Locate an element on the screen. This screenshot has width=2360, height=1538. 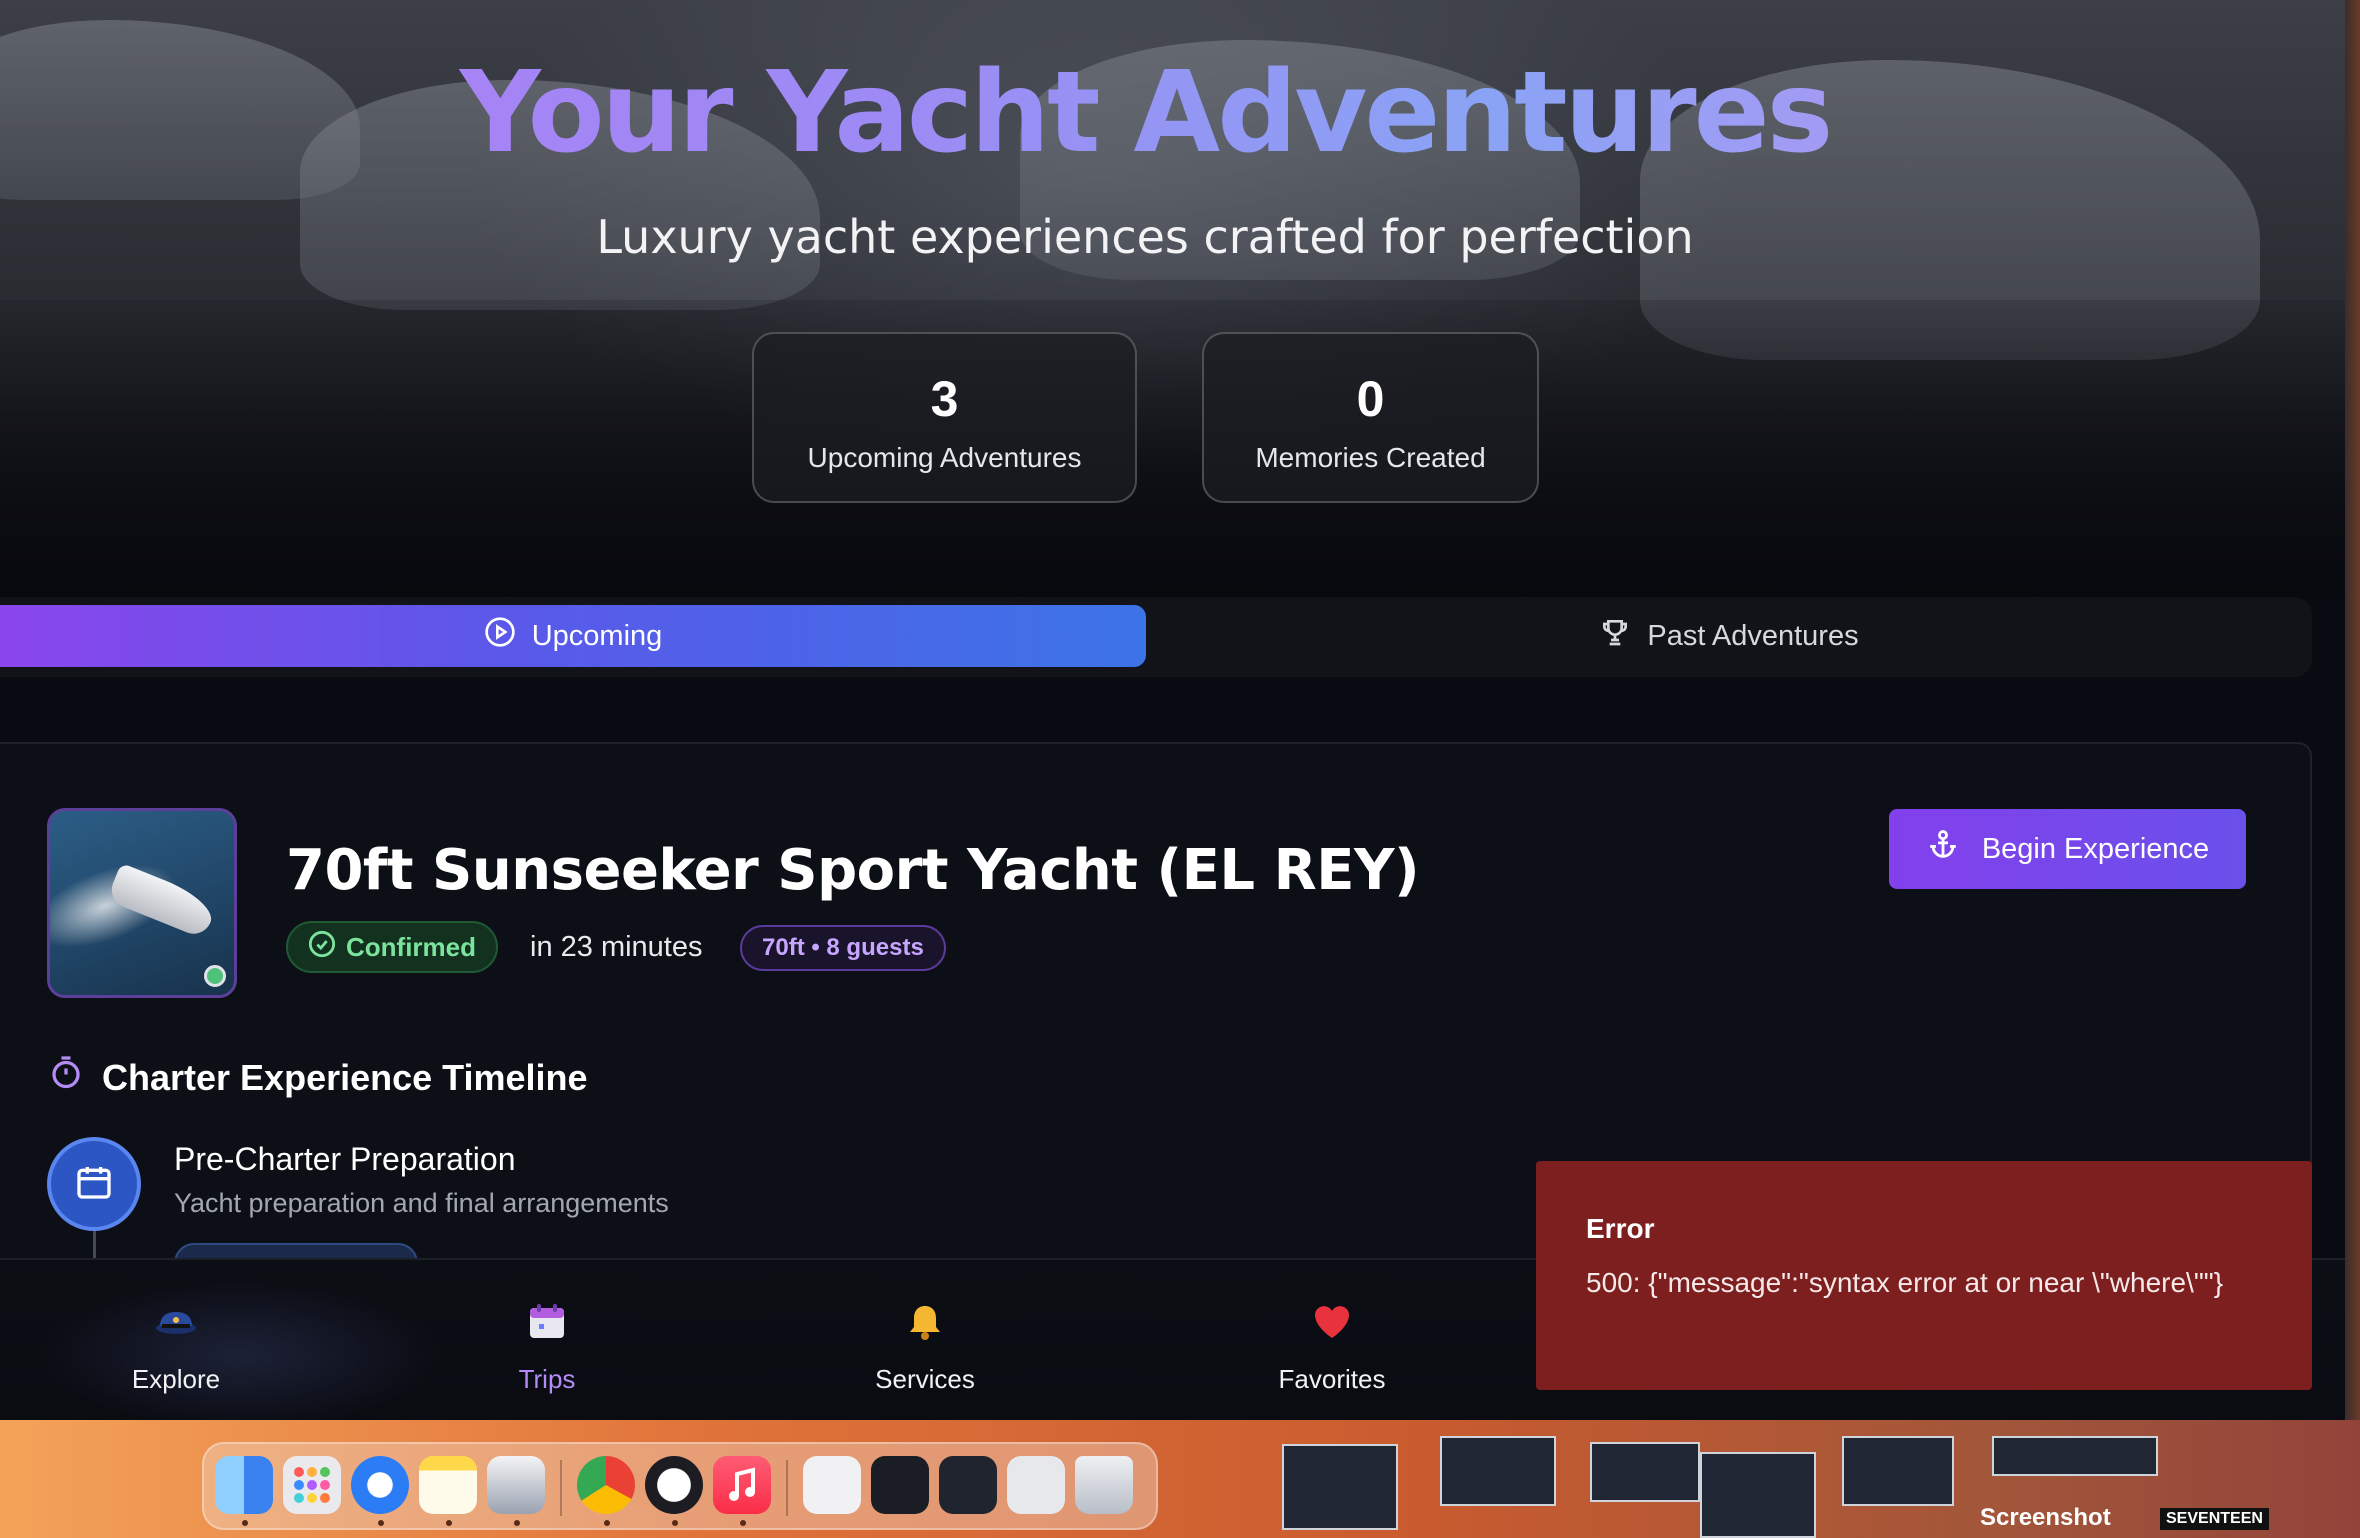
stat-value: 0 is located at coordinates (1370, 399).